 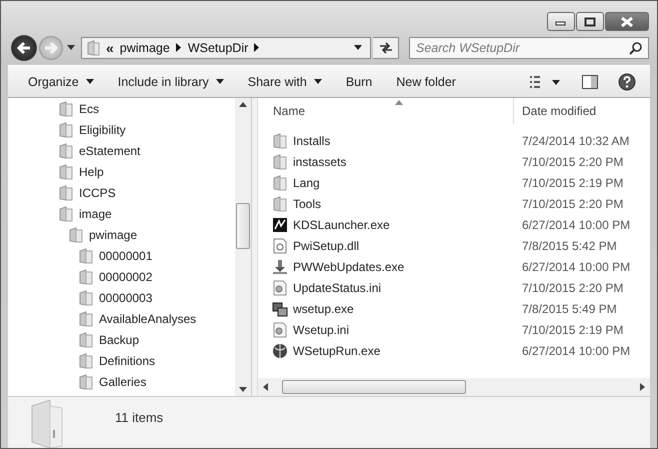 I want to click on column-header: Name, so click(x=385, y=111).